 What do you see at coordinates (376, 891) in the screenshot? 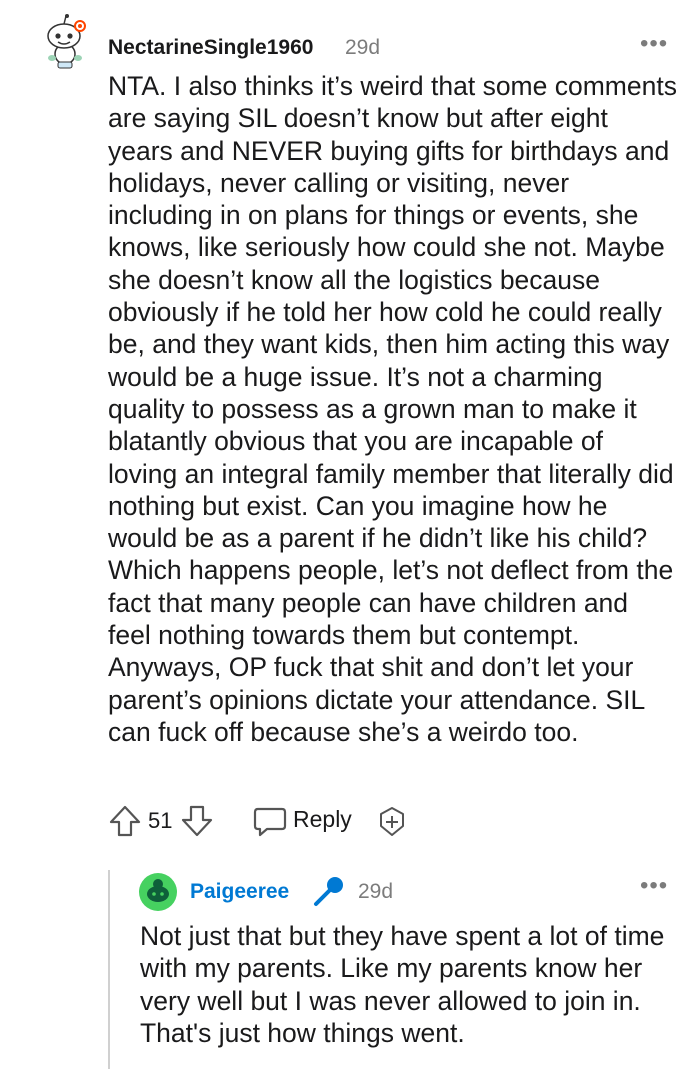
I see `reply-timestamp: 29d` at bounding box center [376, 891].